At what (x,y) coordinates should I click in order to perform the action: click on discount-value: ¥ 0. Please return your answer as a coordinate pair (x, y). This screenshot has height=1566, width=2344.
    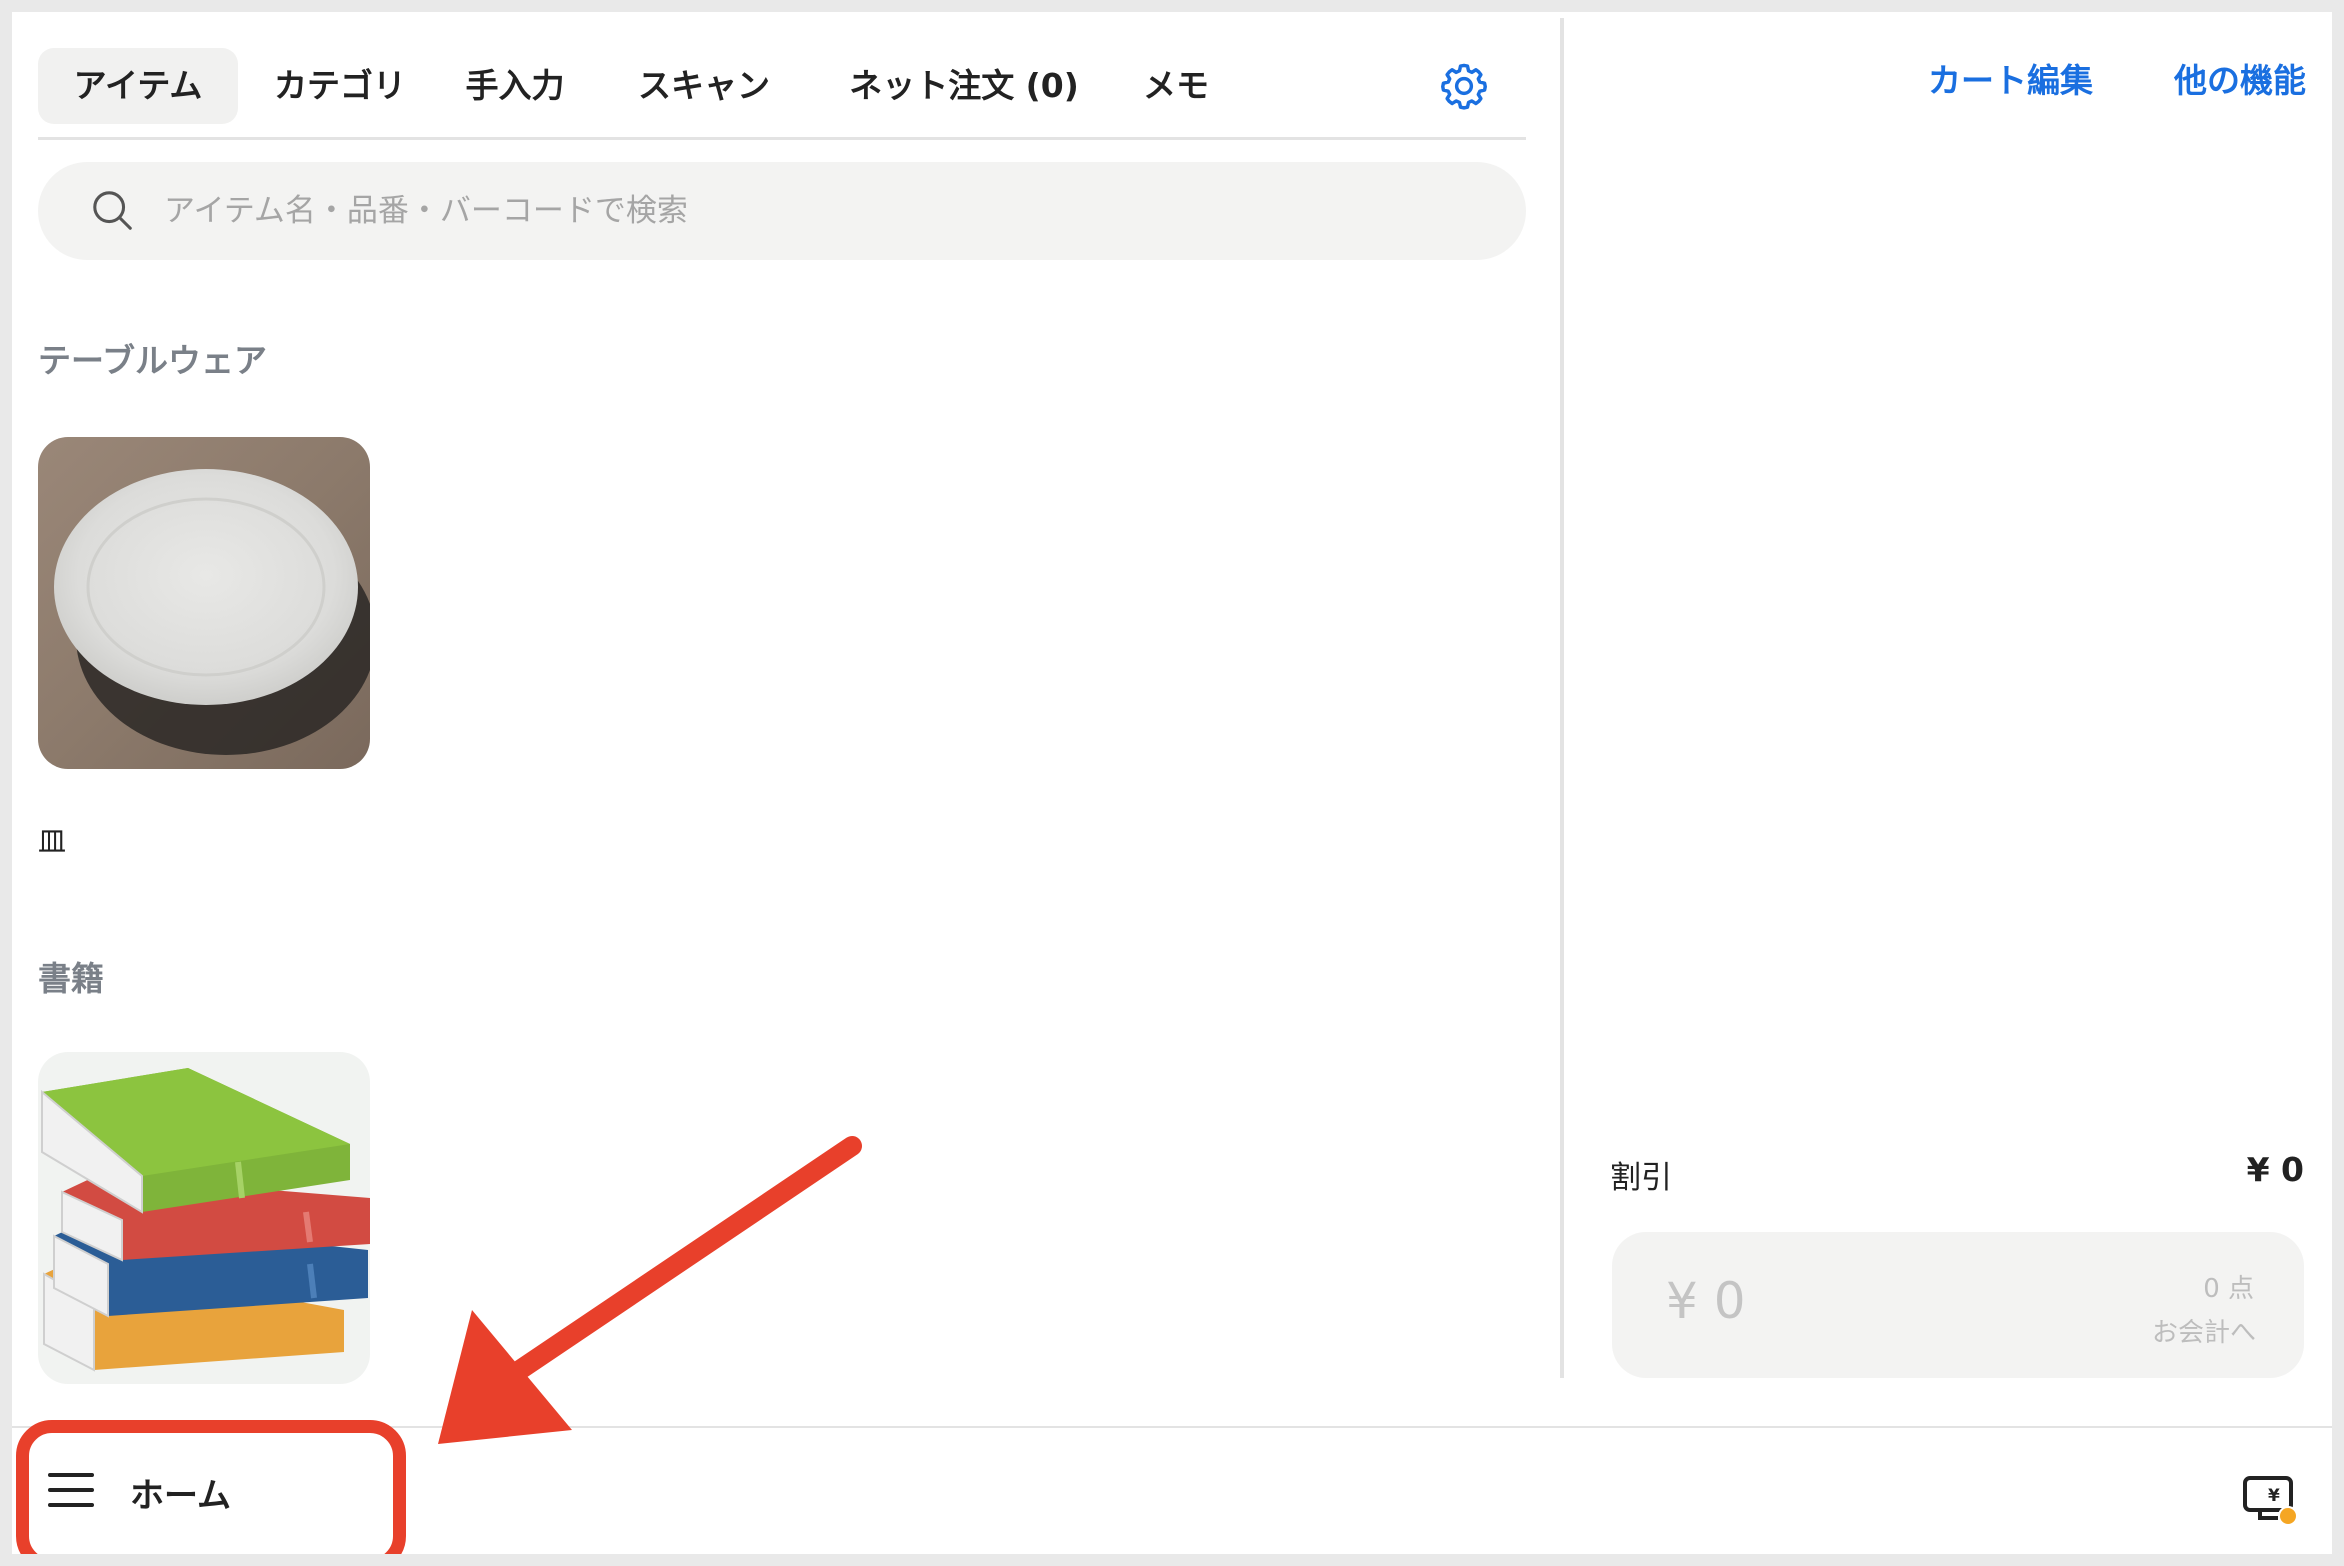
    Looking at the image, I should click on (2275, 1169).